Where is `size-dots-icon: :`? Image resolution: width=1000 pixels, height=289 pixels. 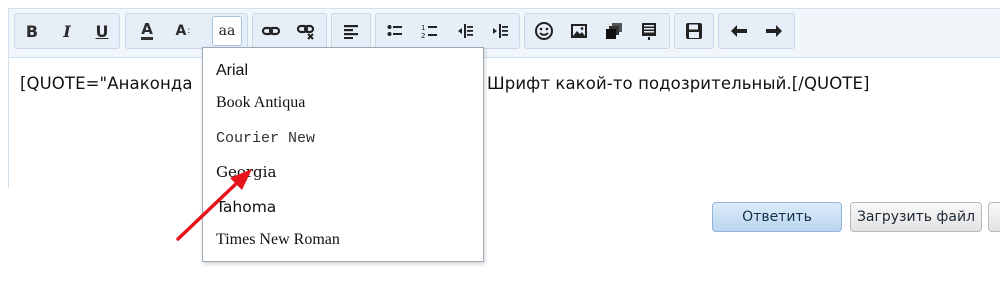 size-dots-icon: : is located at coordinates (189, 31).